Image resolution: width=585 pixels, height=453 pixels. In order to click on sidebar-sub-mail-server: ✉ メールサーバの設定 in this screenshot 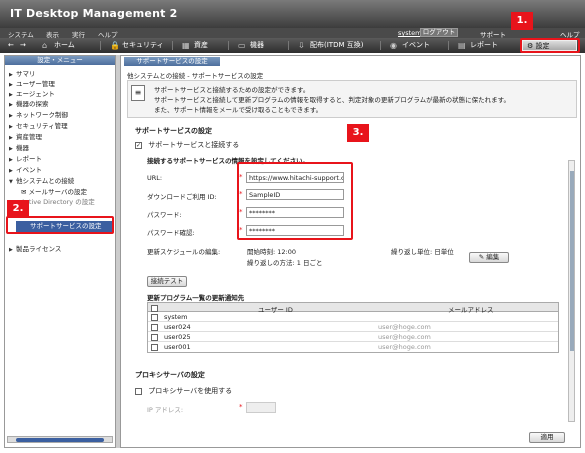, I will do `click(54, 192)`.